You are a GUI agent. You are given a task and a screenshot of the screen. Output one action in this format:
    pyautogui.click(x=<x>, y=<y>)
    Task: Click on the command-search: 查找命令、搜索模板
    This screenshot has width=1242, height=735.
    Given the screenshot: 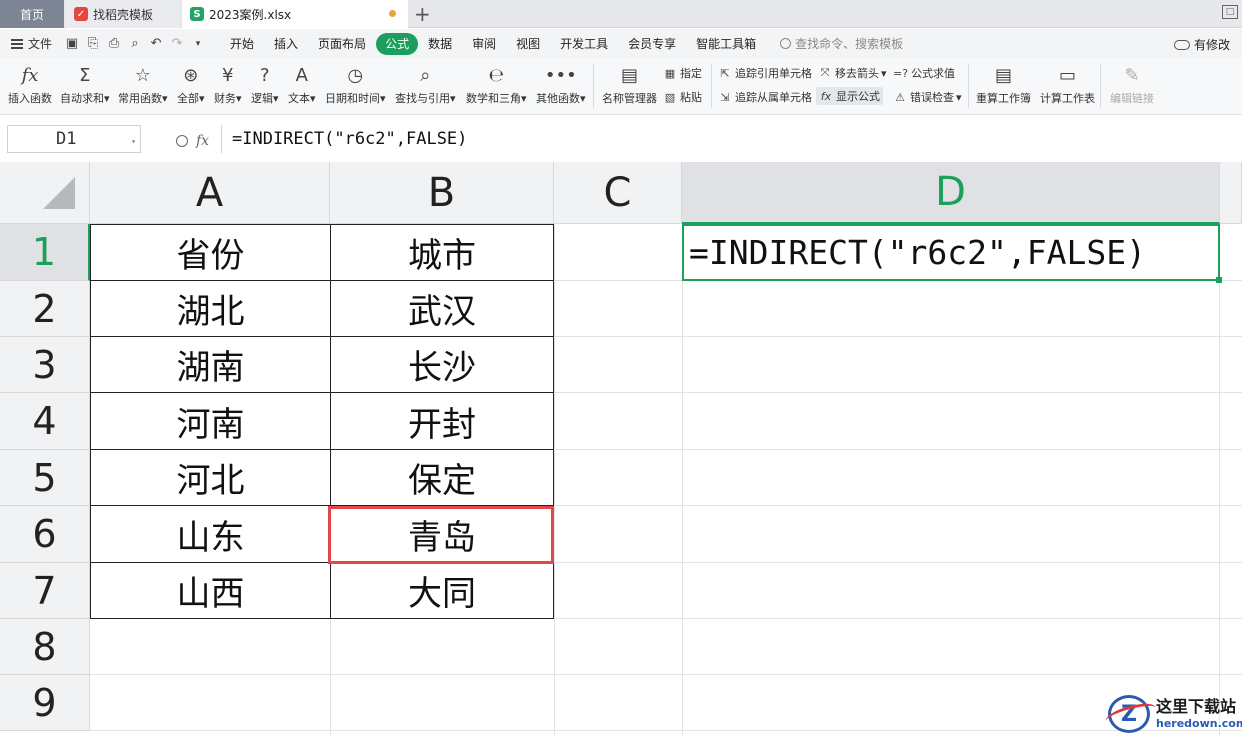 What is the action you would take?
    pyautogui.click(x=841, y=43)
    